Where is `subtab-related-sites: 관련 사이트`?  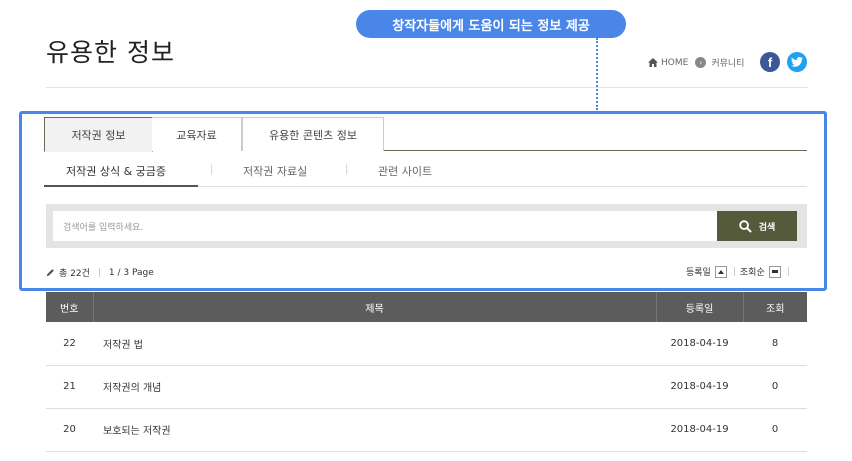
subtab-related-sites: 관련 사이트 is located at coordinates (405, 171).